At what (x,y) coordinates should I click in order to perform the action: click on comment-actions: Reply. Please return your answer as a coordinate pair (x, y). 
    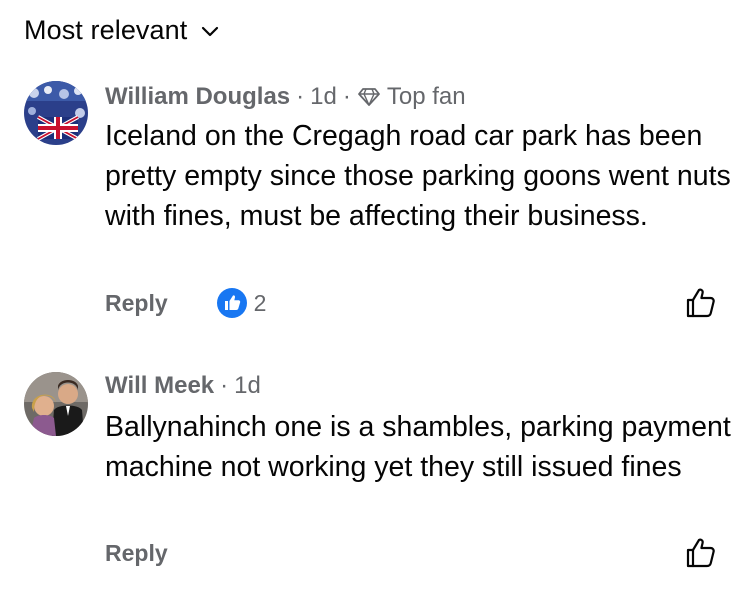
    Looking at the image, I should click on (411, 553).